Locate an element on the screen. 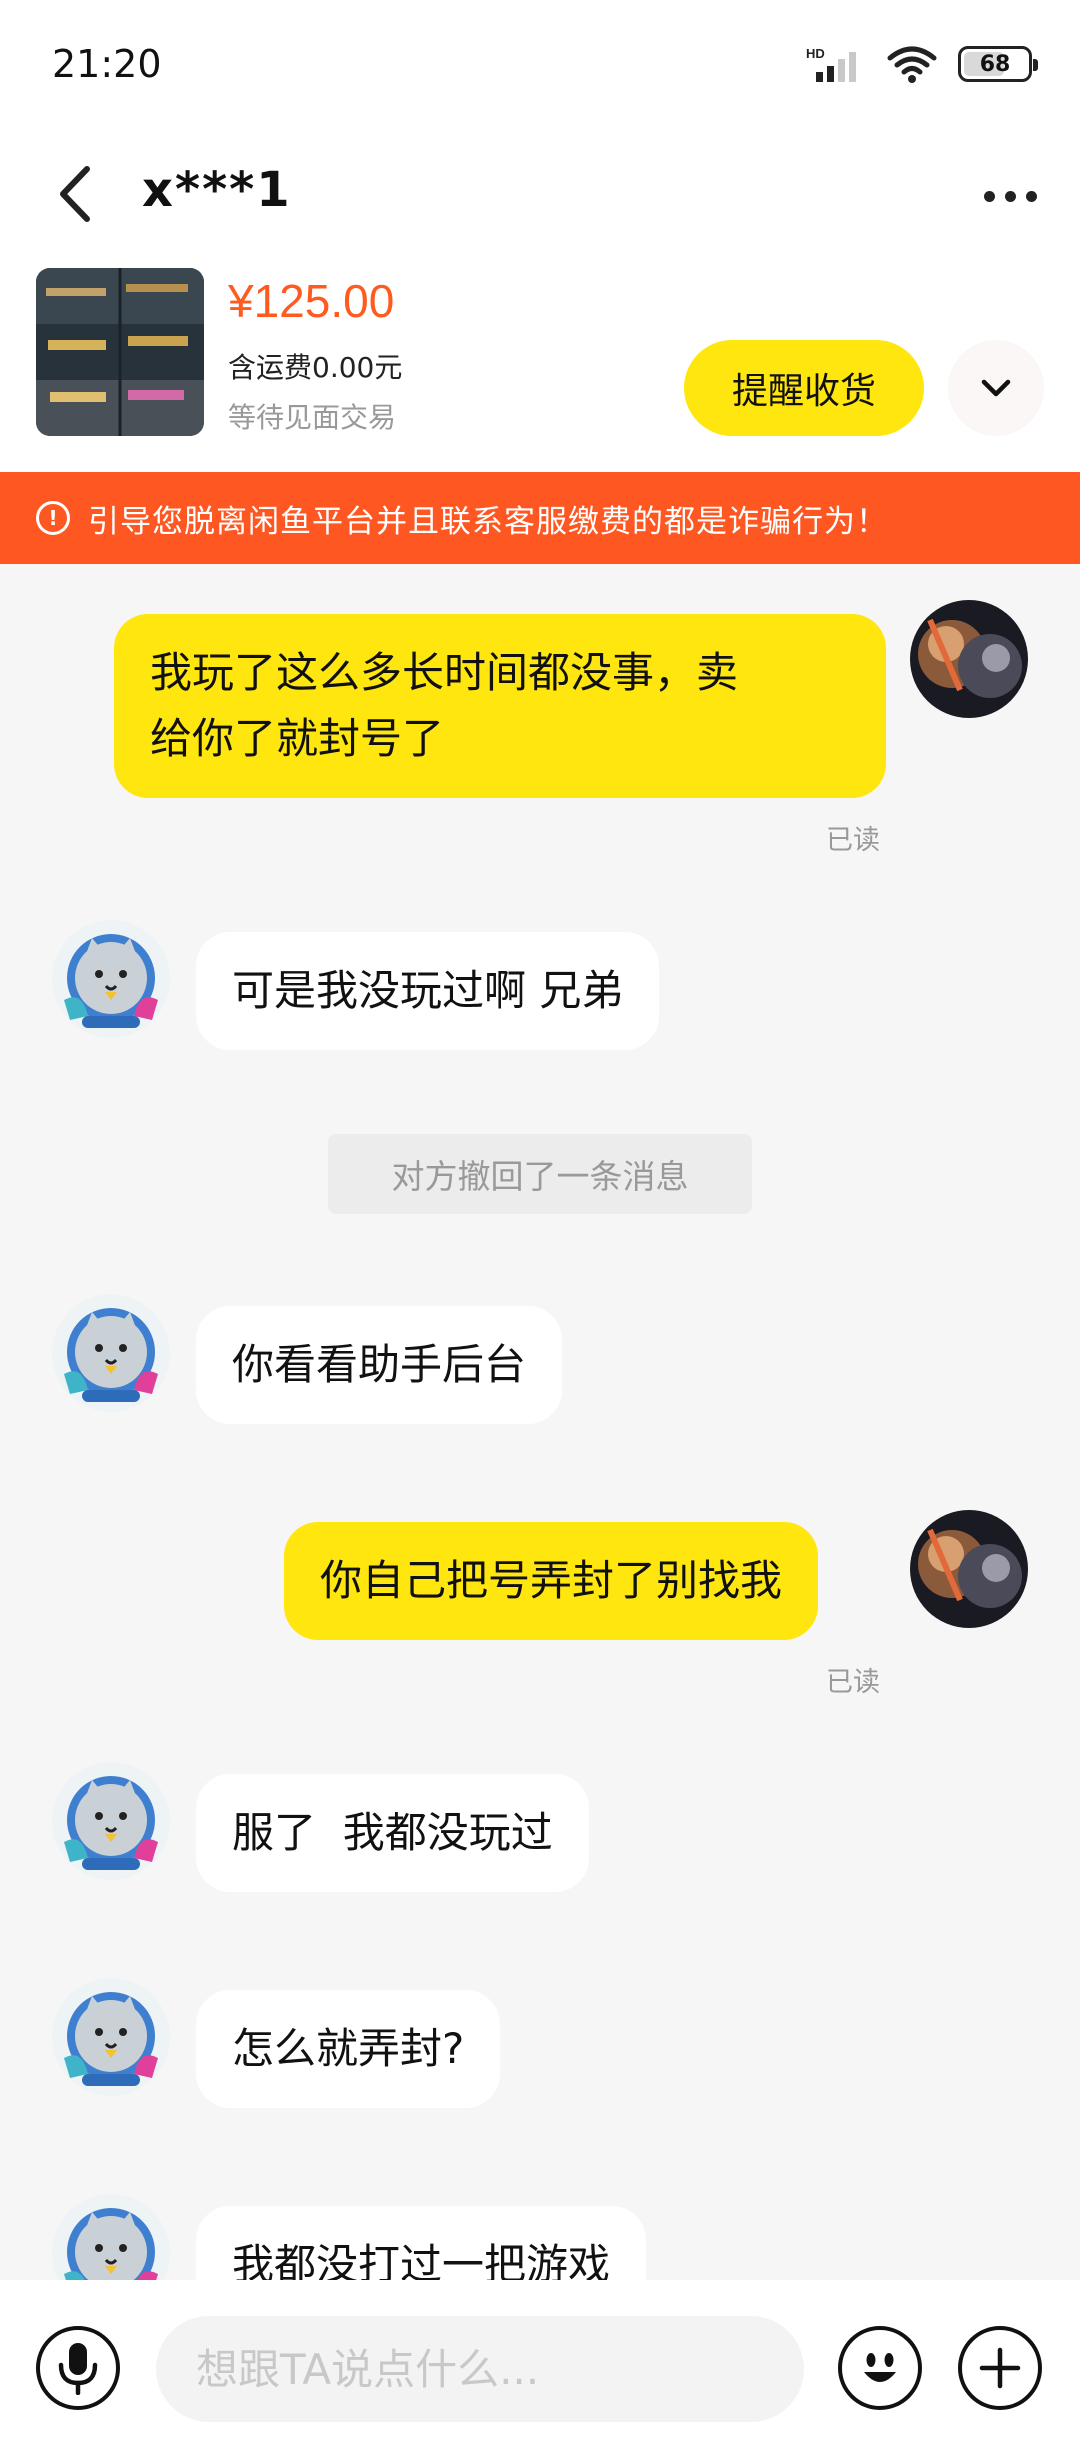  exclamation-icon: ! is located at coordinates (53, 518).